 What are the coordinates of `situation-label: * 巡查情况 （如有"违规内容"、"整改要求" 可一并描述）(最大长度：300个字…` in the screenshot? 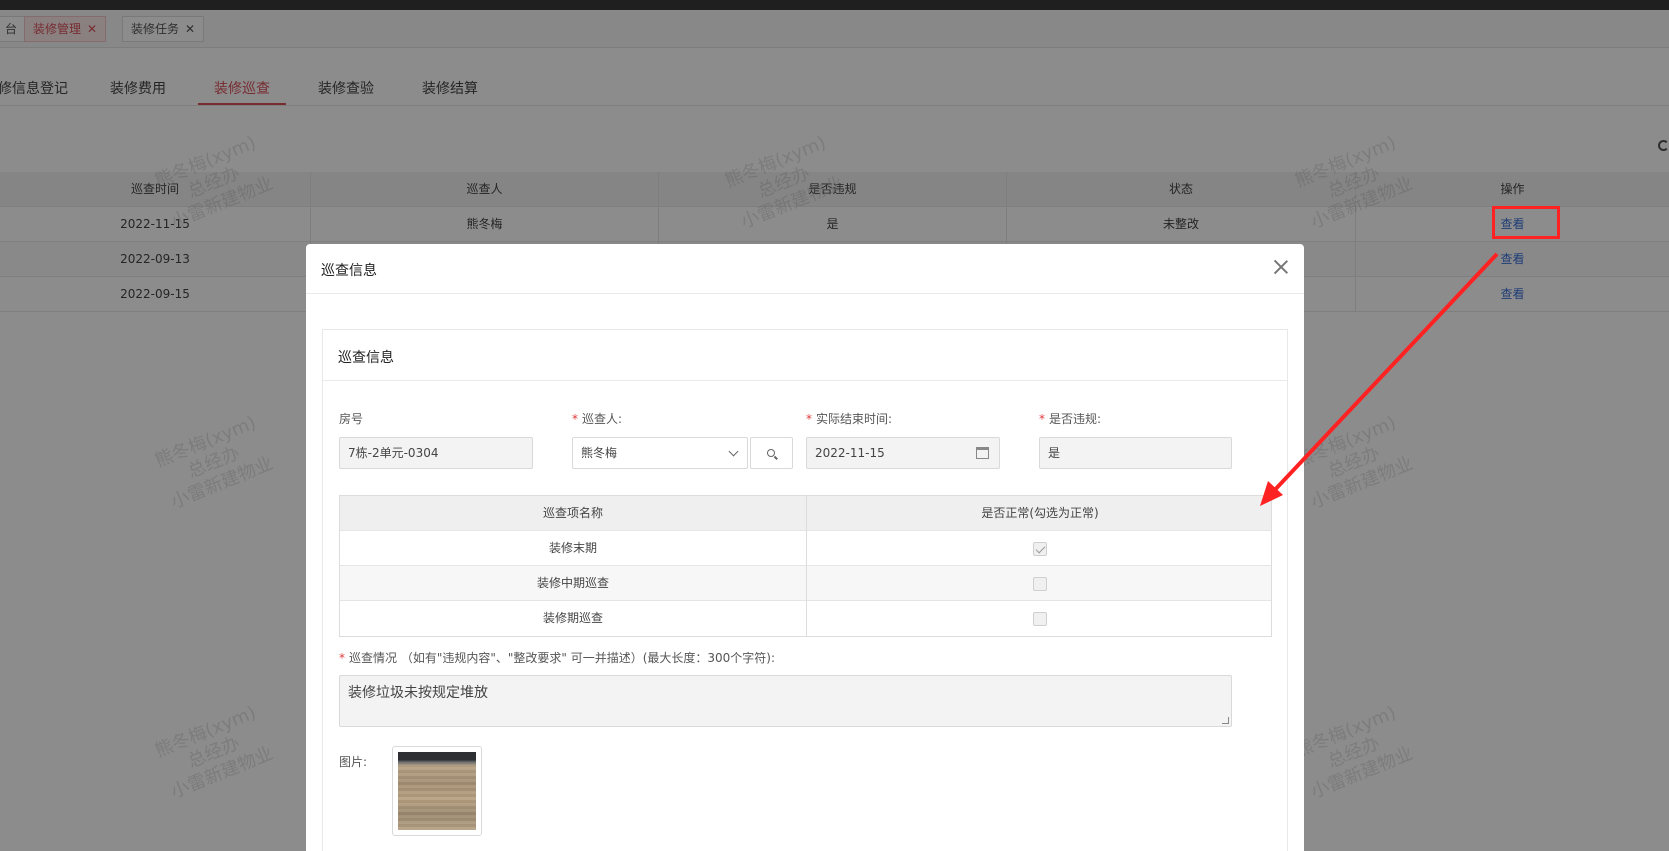 It's located at (557, 658).